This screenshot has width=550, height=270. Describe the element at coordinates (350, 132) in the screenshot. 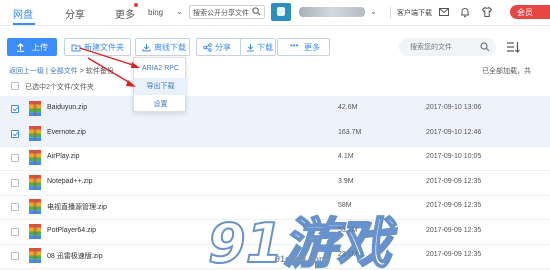

I see `file-size: 163.7M` at that location.